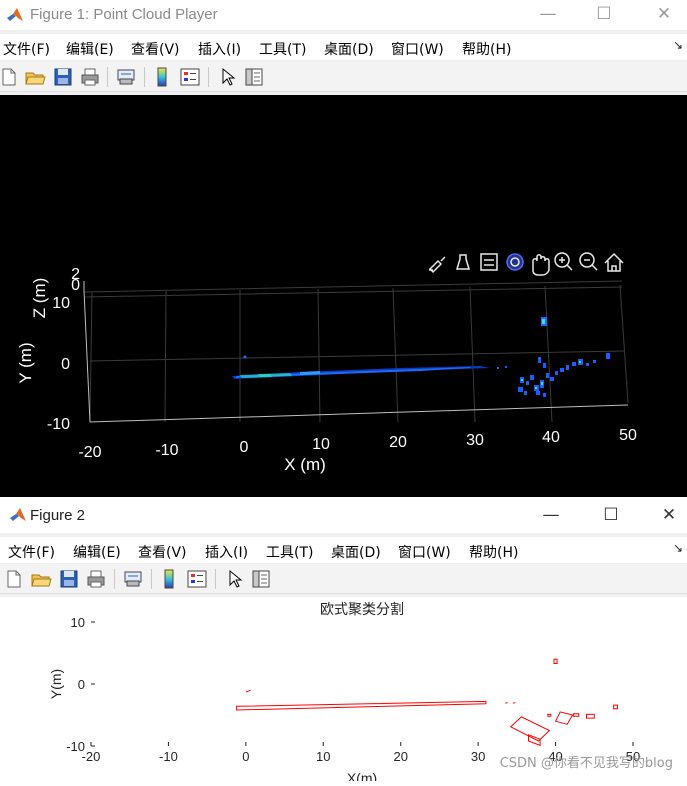  I want to click on x-tick-label: 40, so click(551, 437).